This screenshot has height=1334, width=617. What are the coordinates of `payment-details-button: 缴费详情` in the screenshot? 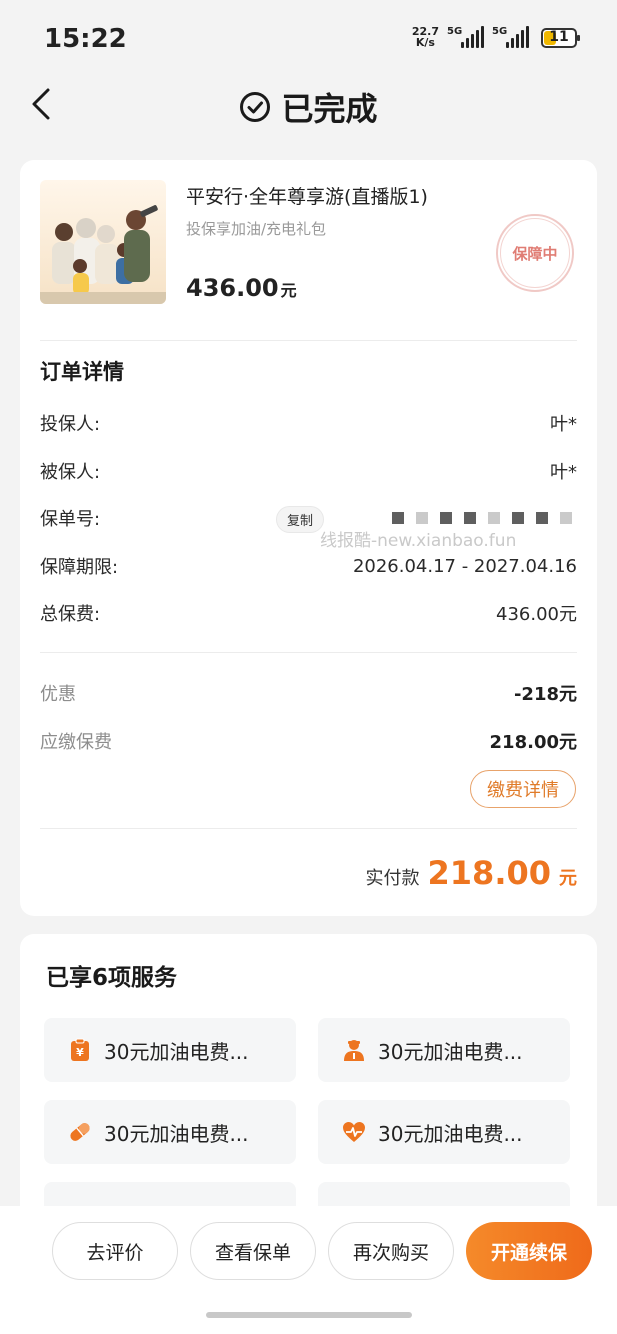 It's located at (523, 789).